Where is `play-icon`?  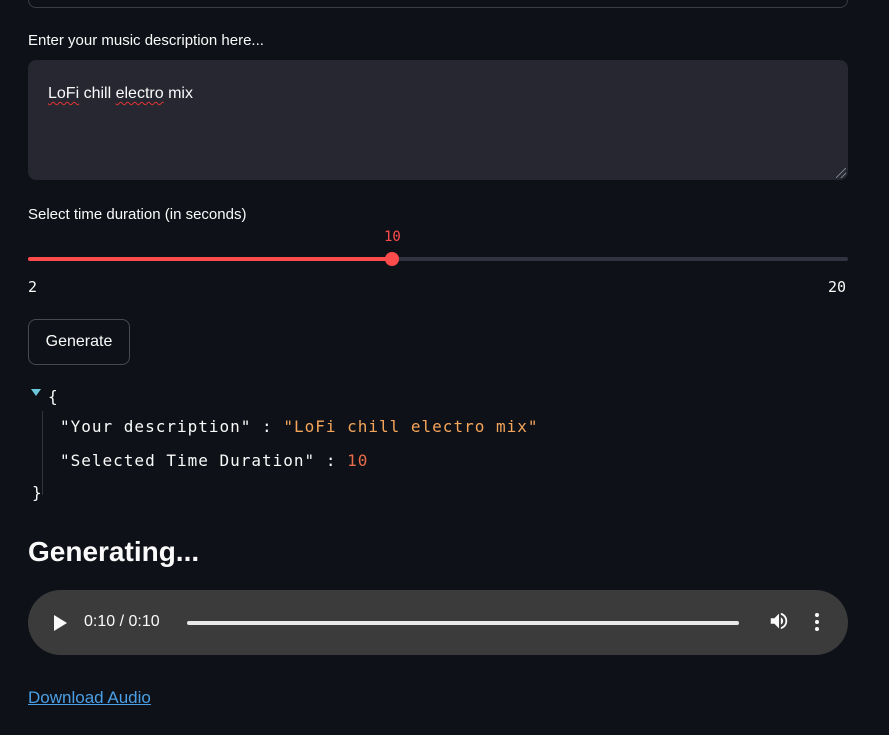 play-icon is located at coordinates (60, 623).